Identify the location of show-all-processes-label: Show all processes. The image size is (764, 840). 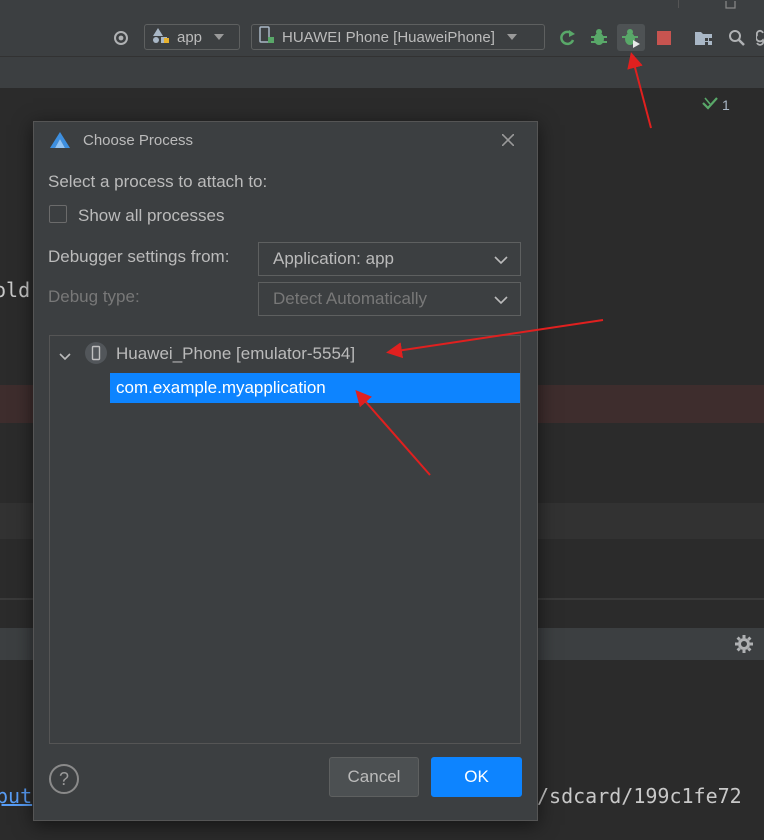
(151, 216).